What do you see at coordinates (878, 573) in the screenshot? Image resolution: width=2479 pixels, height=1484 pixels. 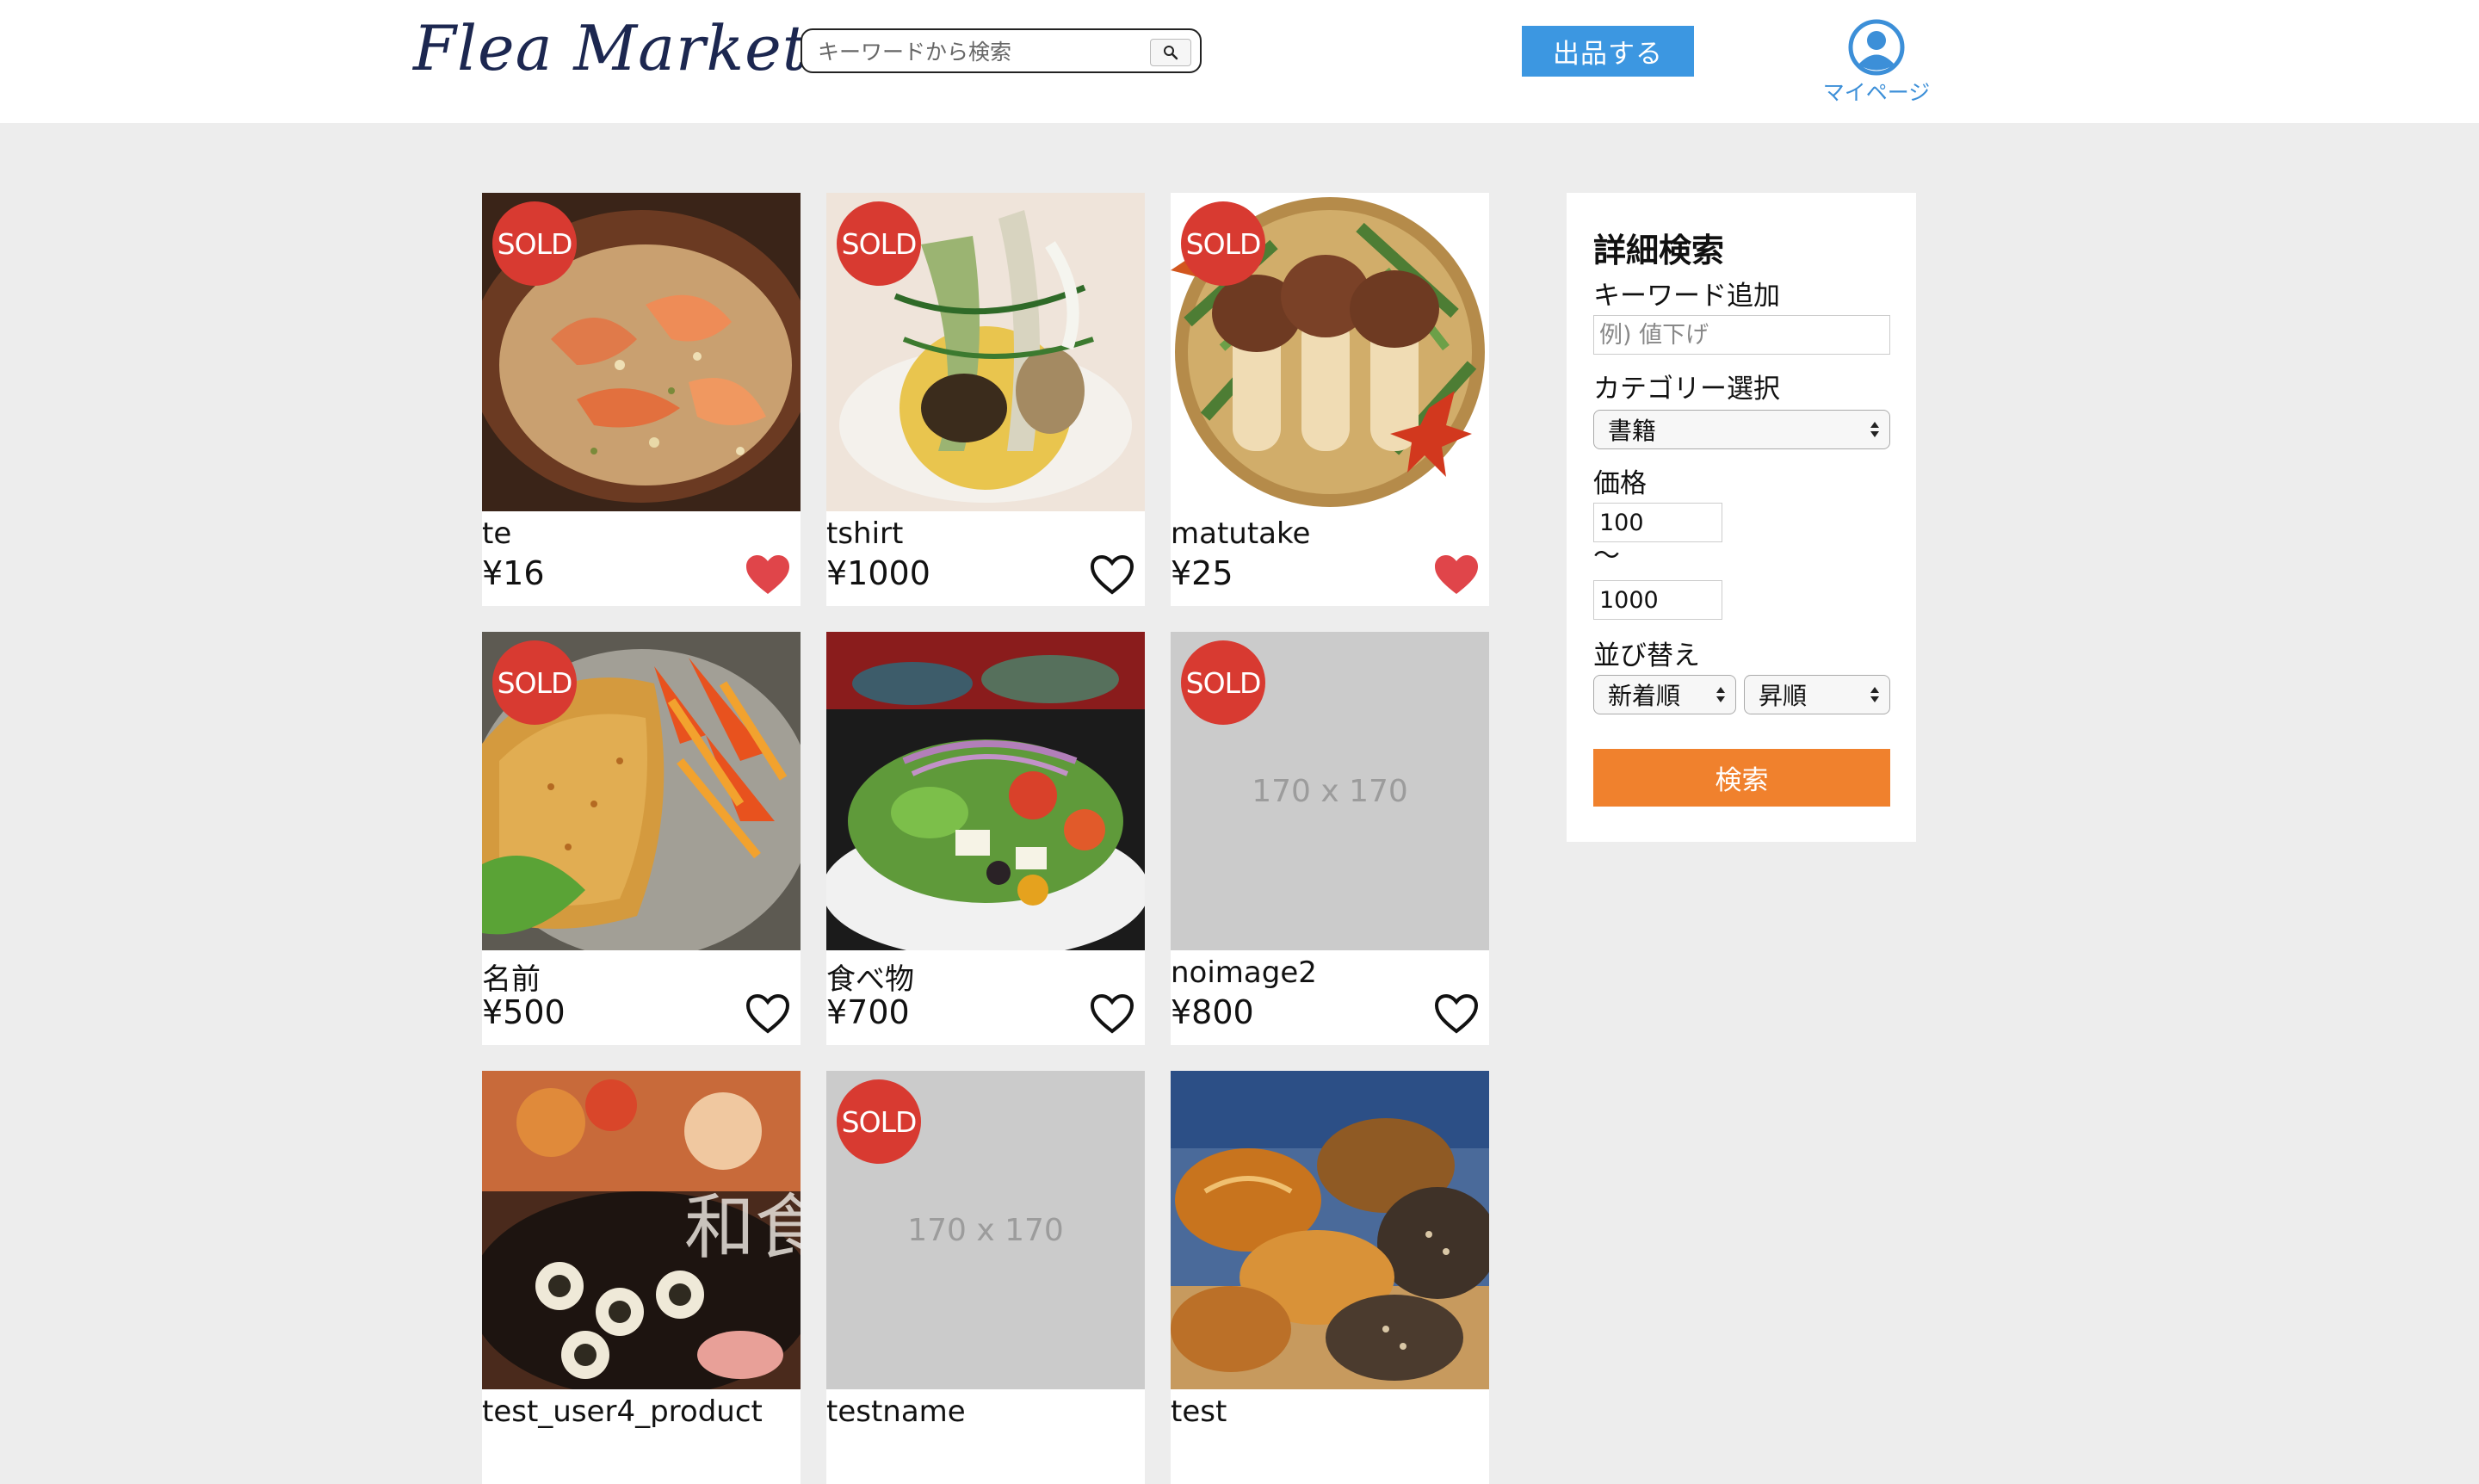 I see `product-price: ¥1000` at bounding box center [878, 573].